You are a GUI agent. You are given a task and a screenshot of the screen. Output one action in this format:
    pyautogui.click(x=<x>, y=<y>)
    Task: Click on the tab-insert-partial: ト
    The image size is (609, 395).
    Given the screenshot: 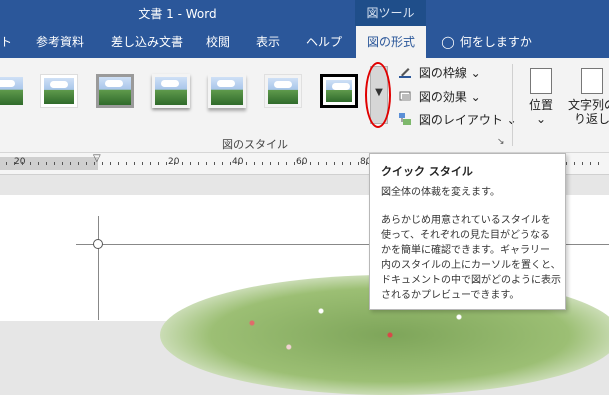 What is the action you would take?
    pyautogui.click(x=6, y=42)
    